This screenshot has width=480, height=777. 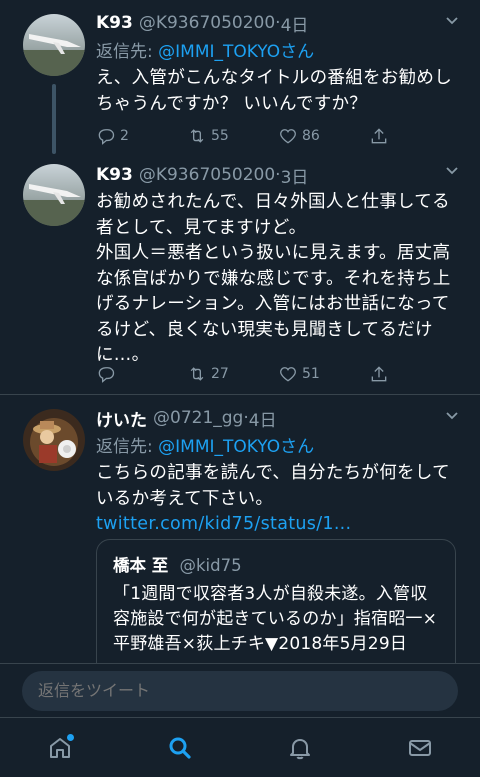 What do you see at coordinates (311, 374) in the screenshot?
I see `like-count: 51` at bounding box center [311, 374].